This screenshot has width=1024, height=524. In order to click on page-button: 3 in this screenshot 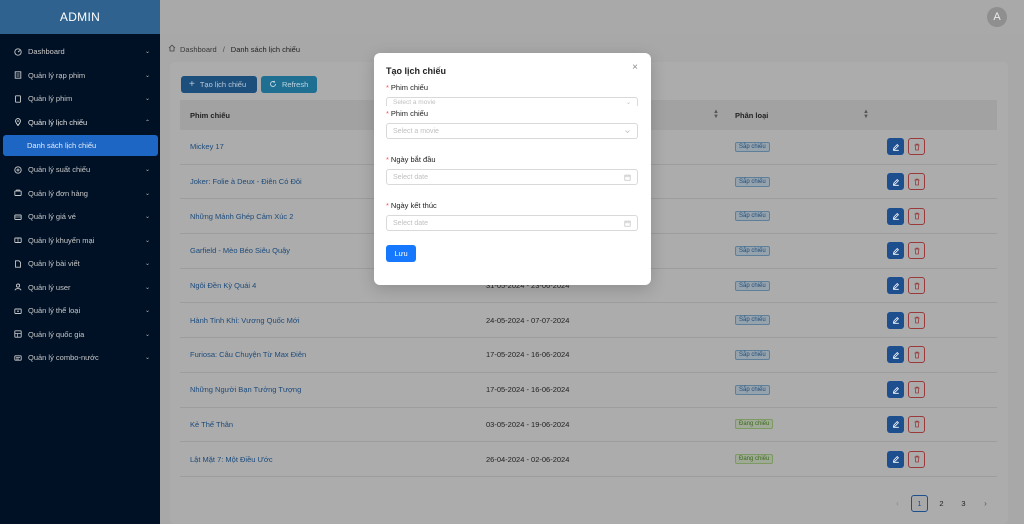, I will do `click(963, 503)`.